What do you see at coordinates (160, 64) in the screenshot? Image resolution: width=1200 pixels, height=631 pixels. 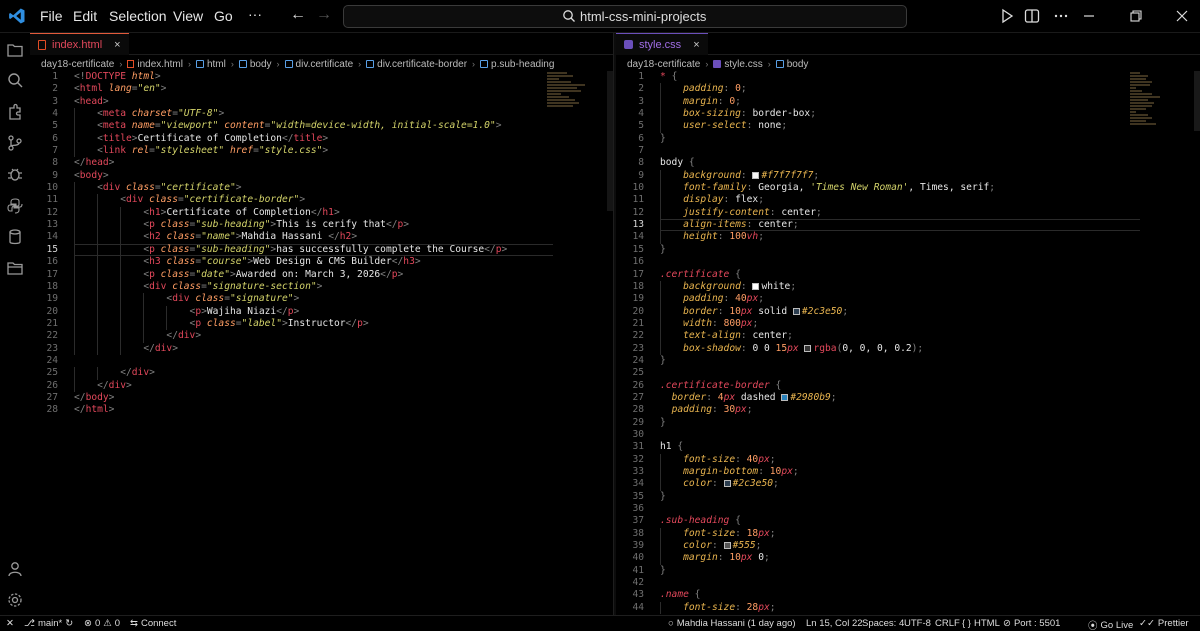 I see `breadcrumb-item: index.html` at bounding box center [160, 64].